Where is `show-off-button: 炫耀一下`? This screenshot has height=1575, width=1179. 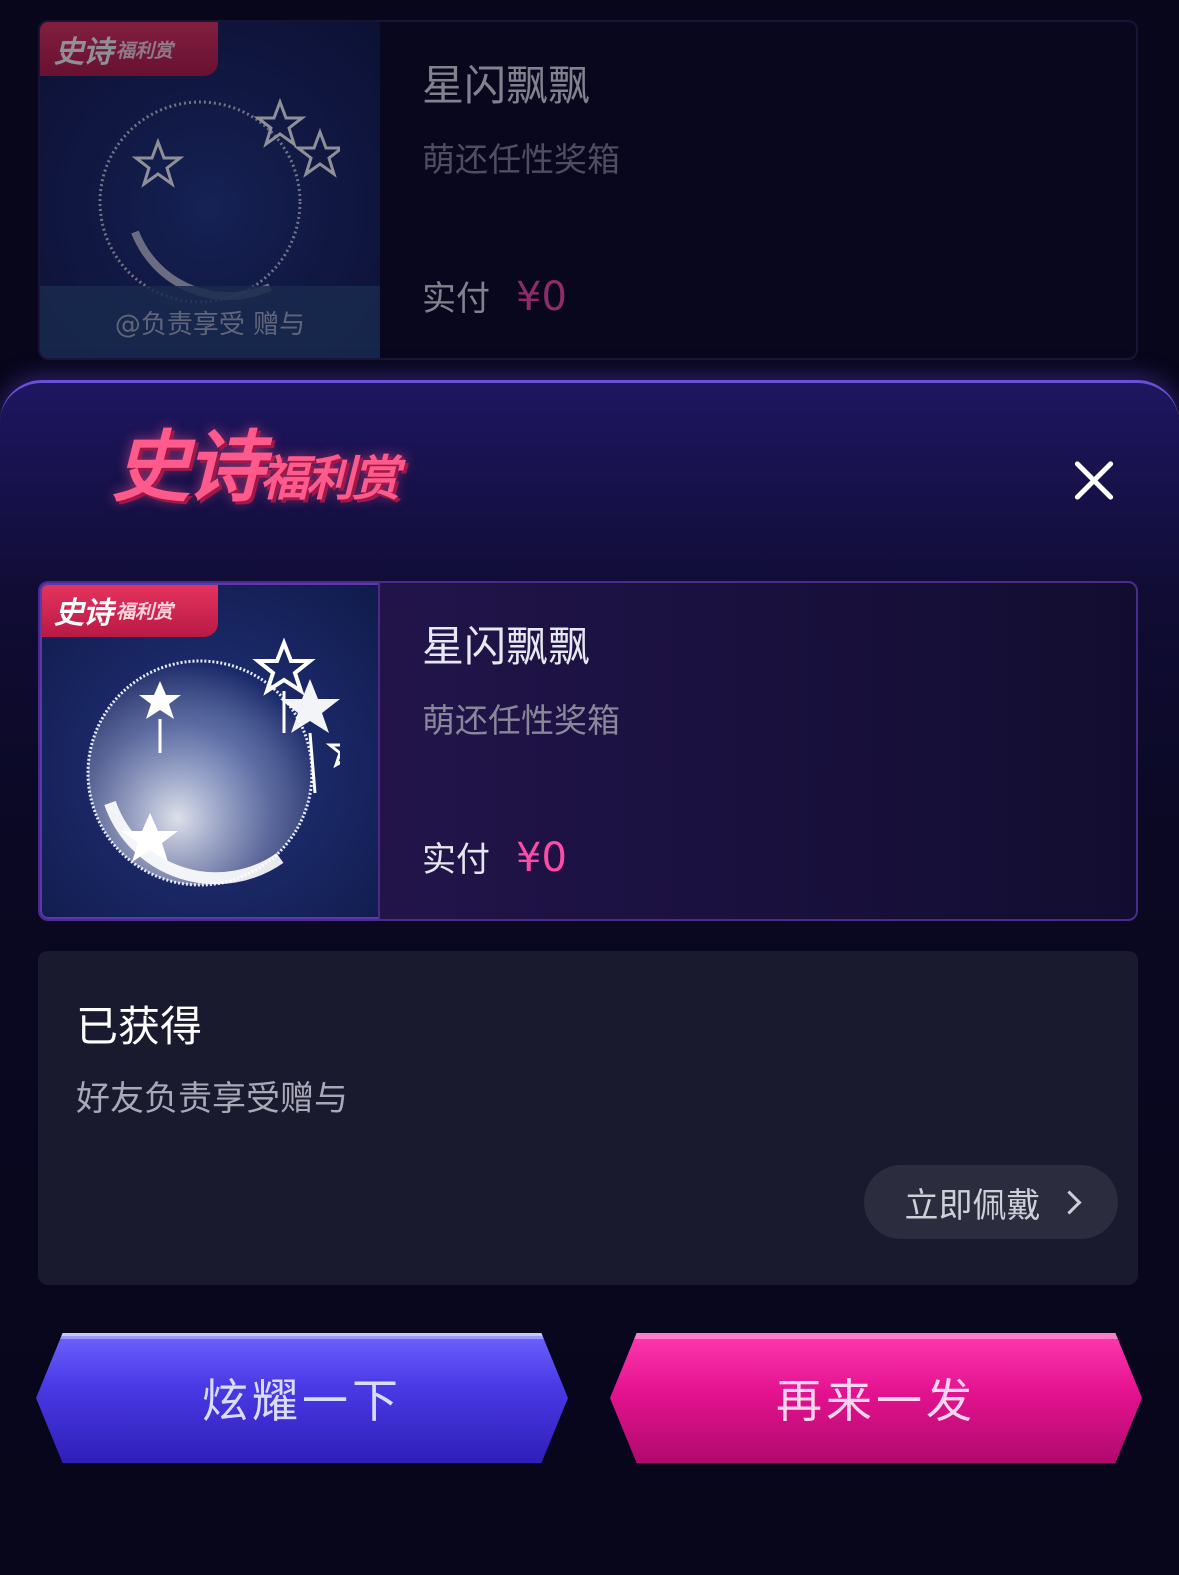
show-off-button: 炫耀一下 is located at coordinates (302, 1398).